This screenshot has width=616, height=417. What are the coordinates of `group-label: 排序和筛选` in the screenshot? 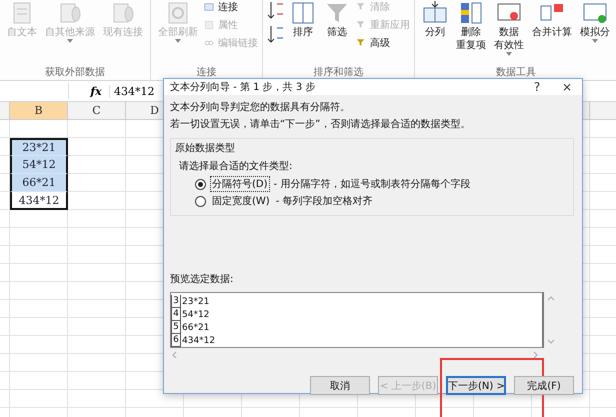 It's located at (338, 73).